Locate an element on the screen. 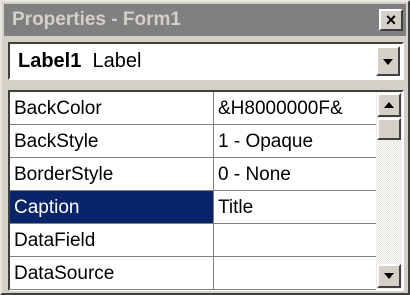  property-name: BackColor is located at coordinates (112, 108).